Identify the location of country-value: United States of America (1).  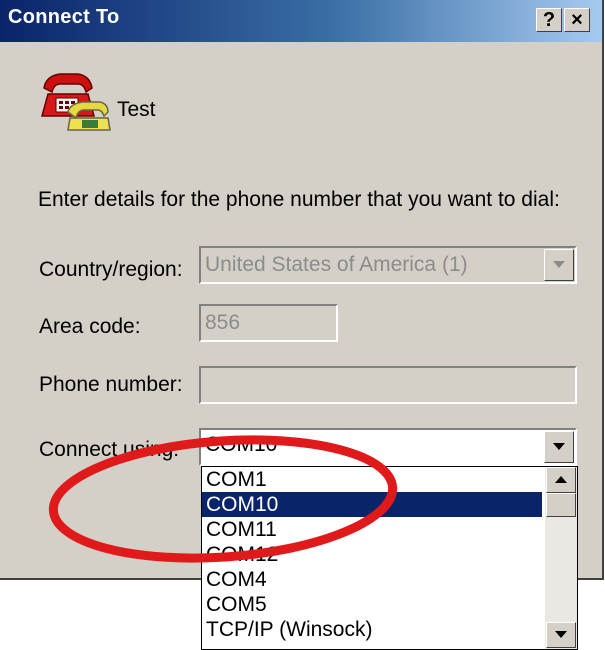
(336, 264).